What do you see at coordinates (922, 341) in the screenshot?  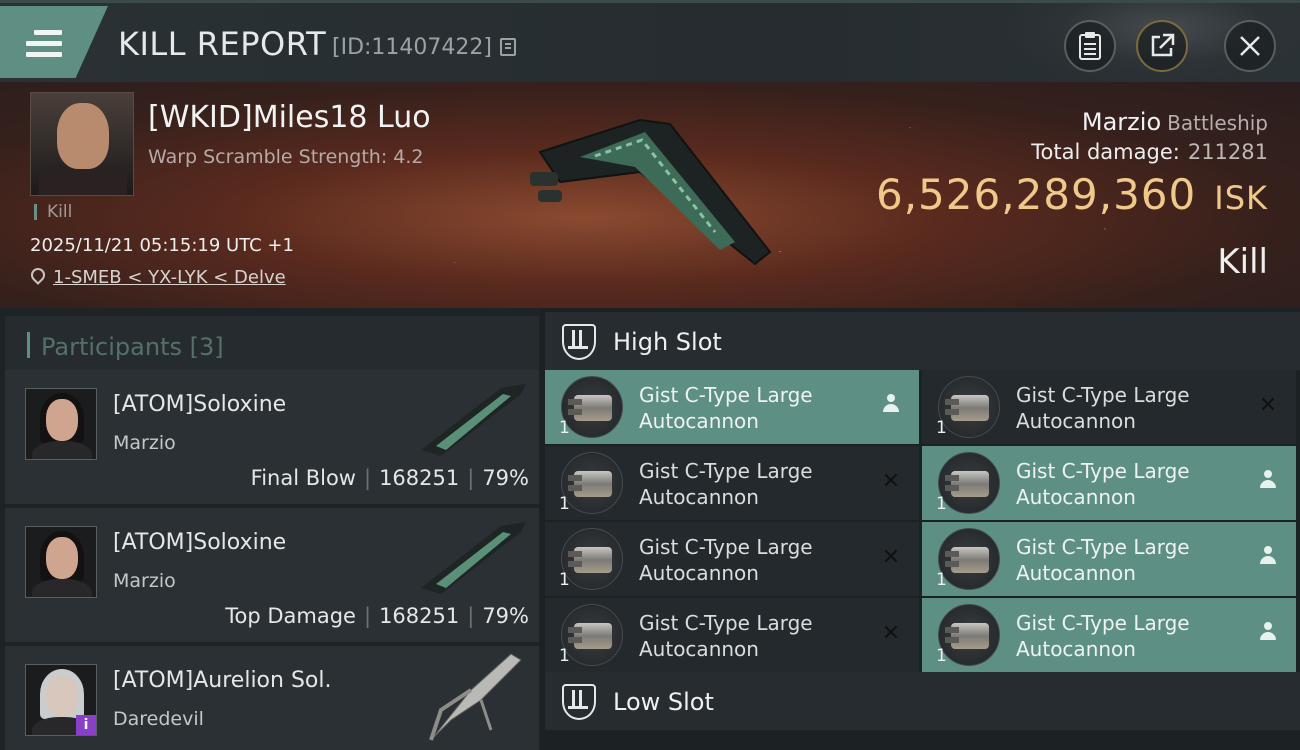 I see `high-slot-header: High Slot` at bounding box center [922, 341].